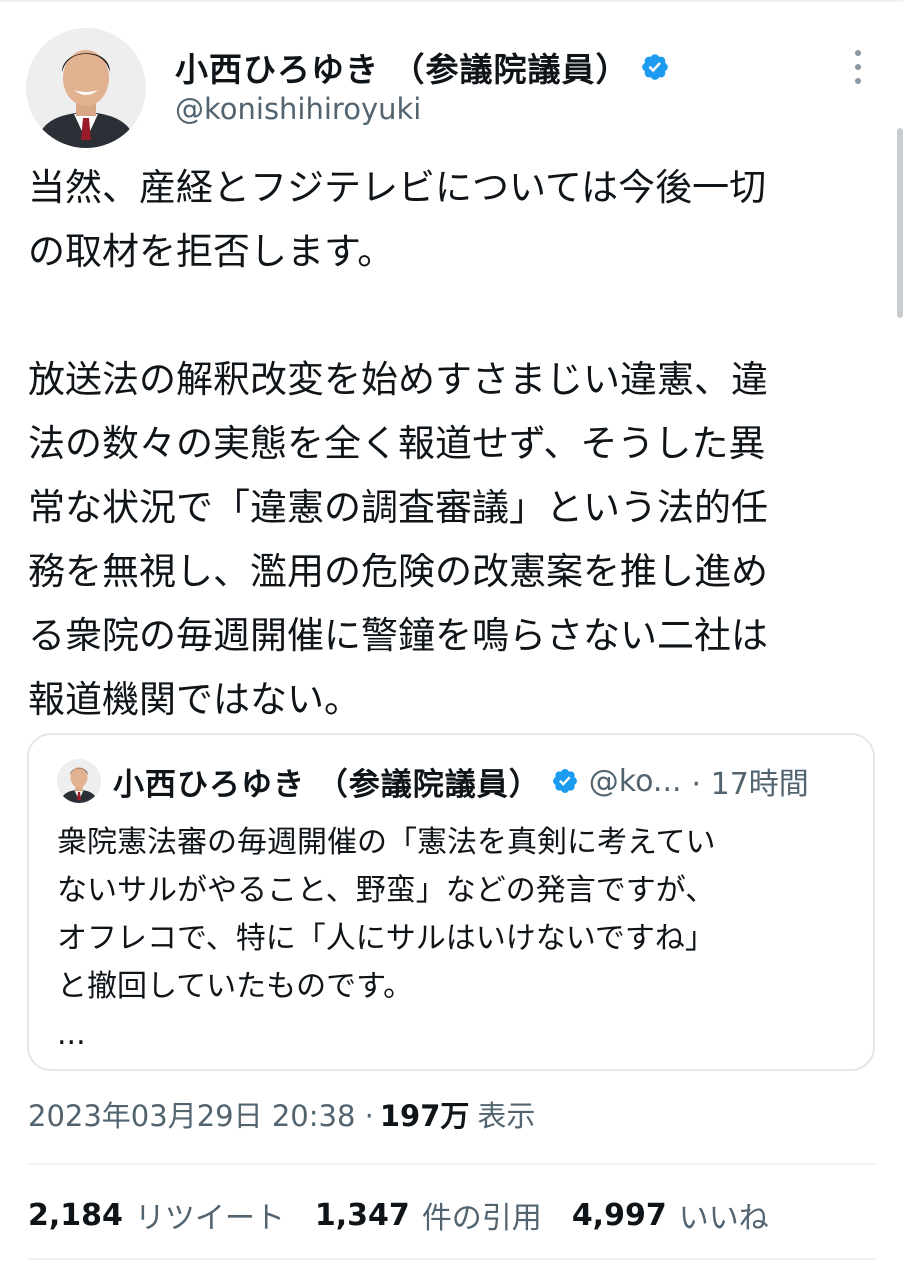 Image resolution: width=903 pixels, height=1280 pixels. Describe the element at coordinates (397, 187) in the screenshot. I see `tweet-text-line: 当然、産経とフジテレビについては今後一切` at that location.